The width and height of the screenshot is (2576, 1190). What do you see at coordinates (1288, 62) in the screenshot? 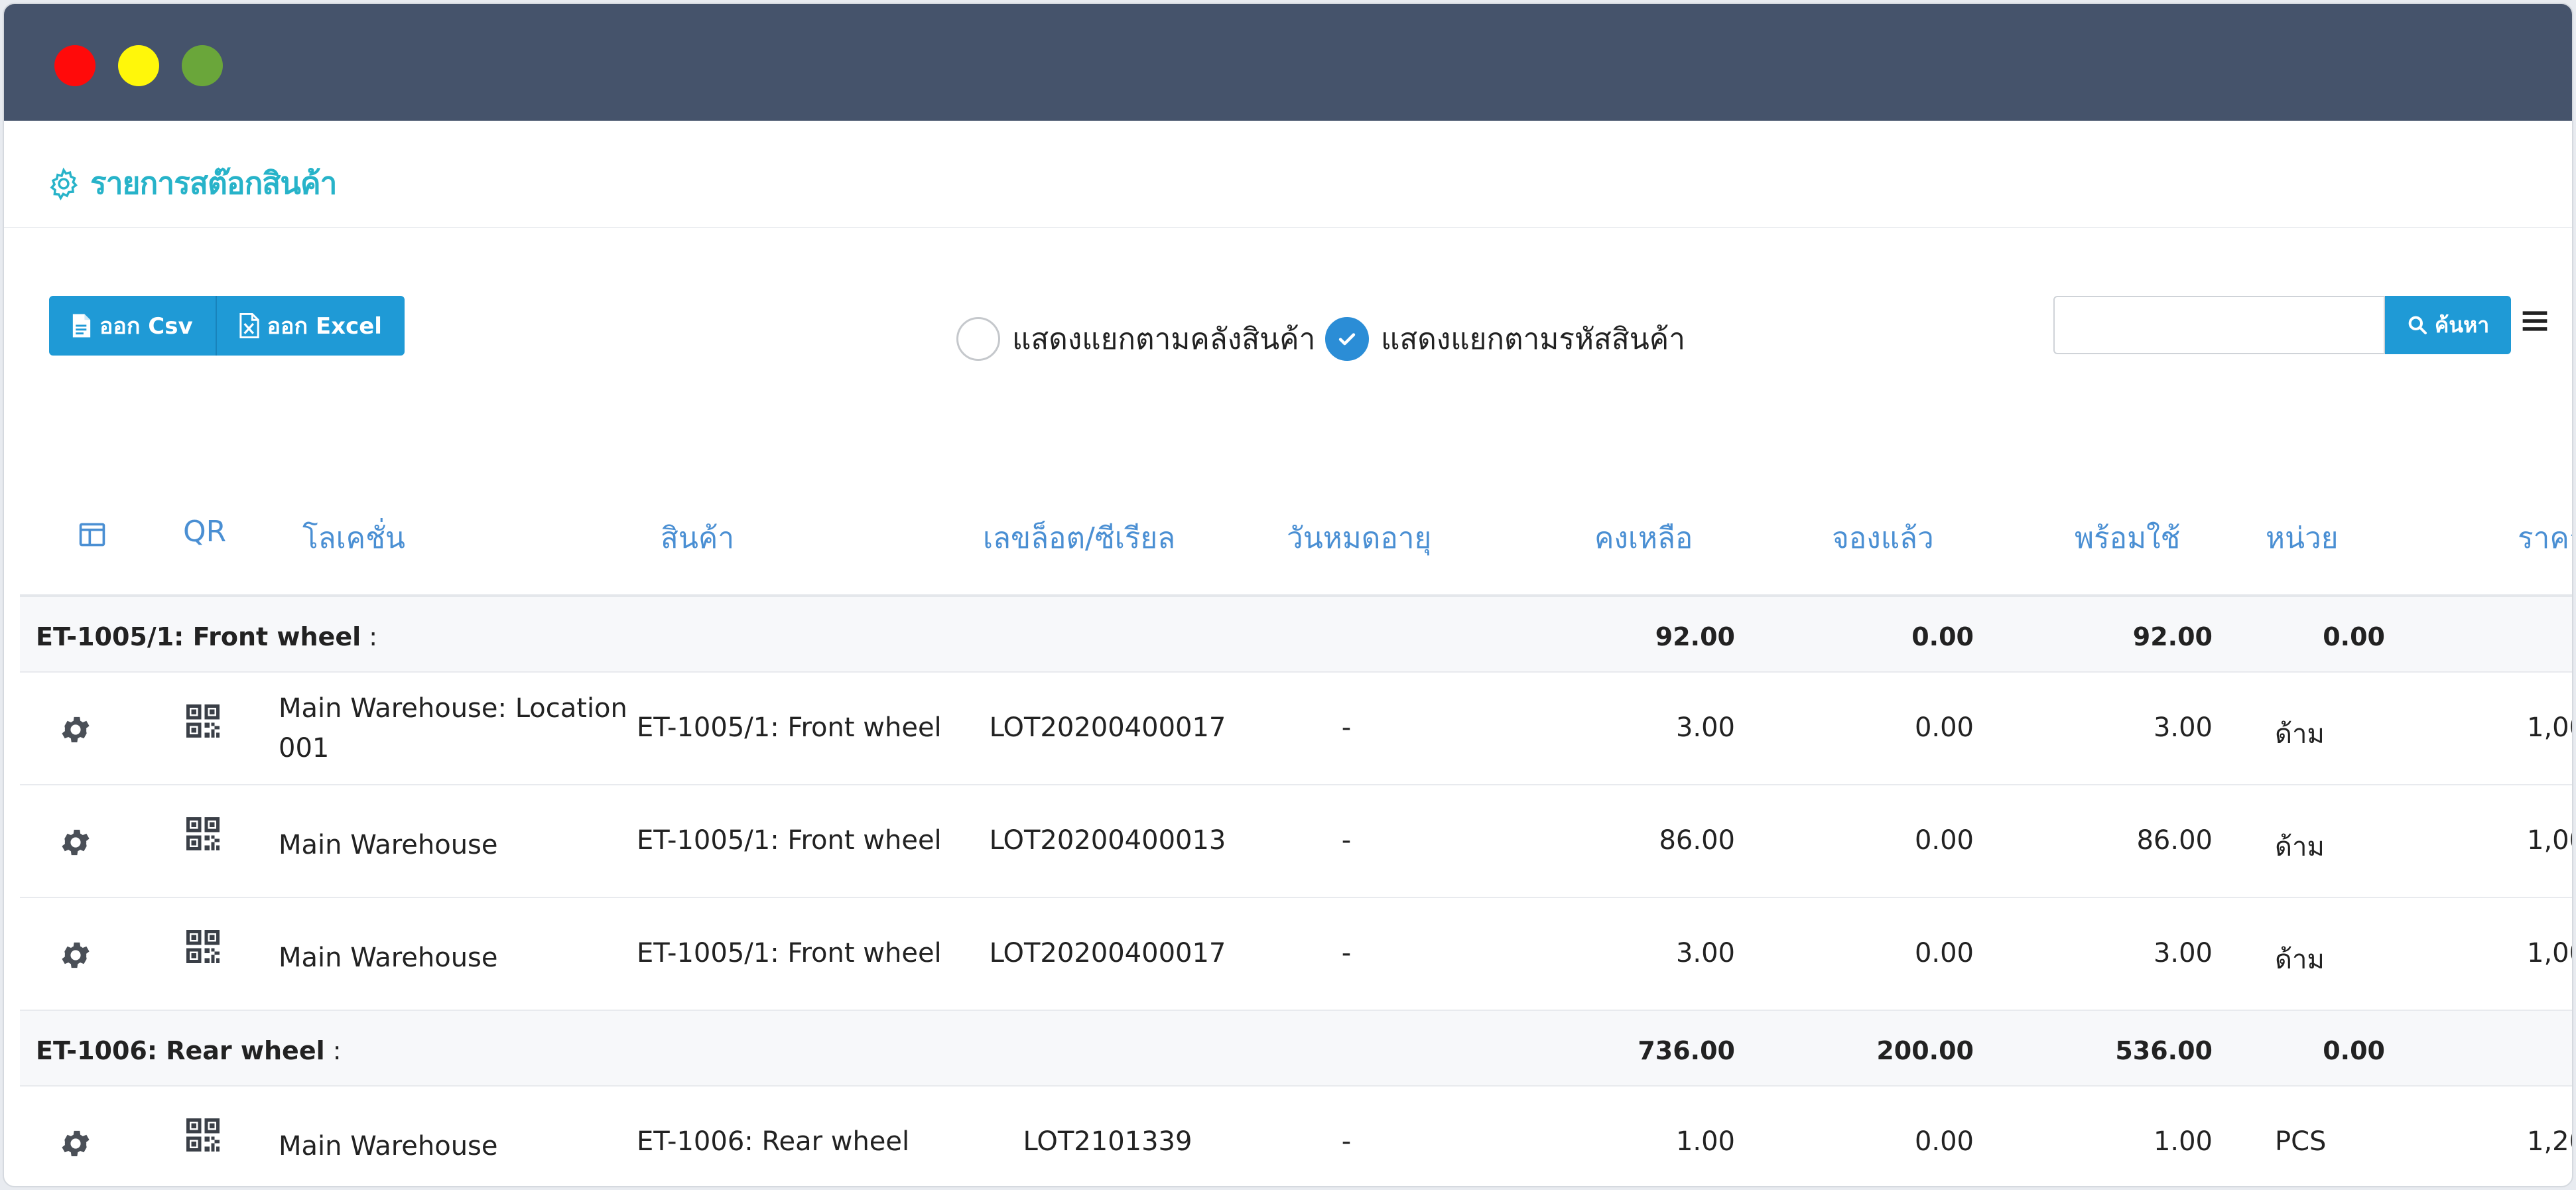
I see `window-titlebar` at bounding box center [1288, 62].